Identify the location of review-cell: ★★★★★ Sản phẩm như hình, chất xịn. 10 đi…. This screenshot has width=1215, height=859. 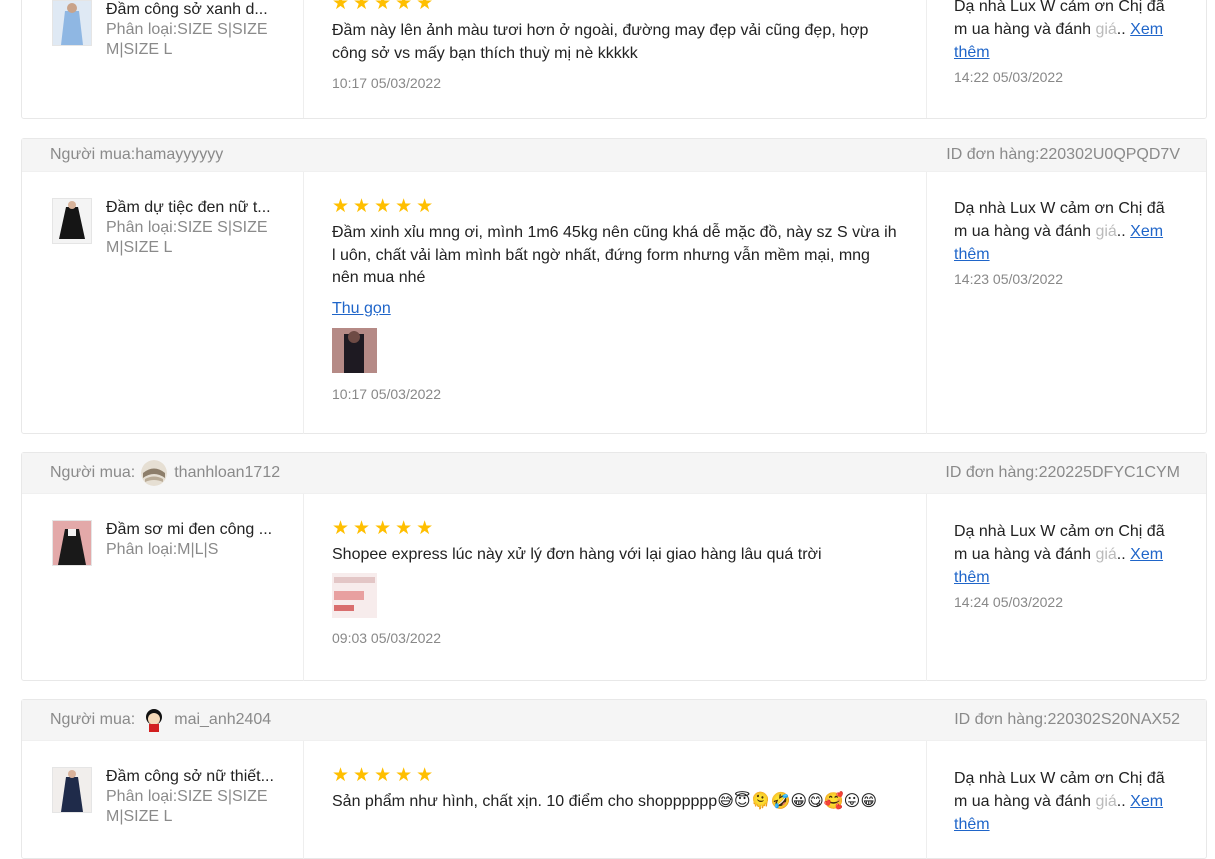
(615, 800).